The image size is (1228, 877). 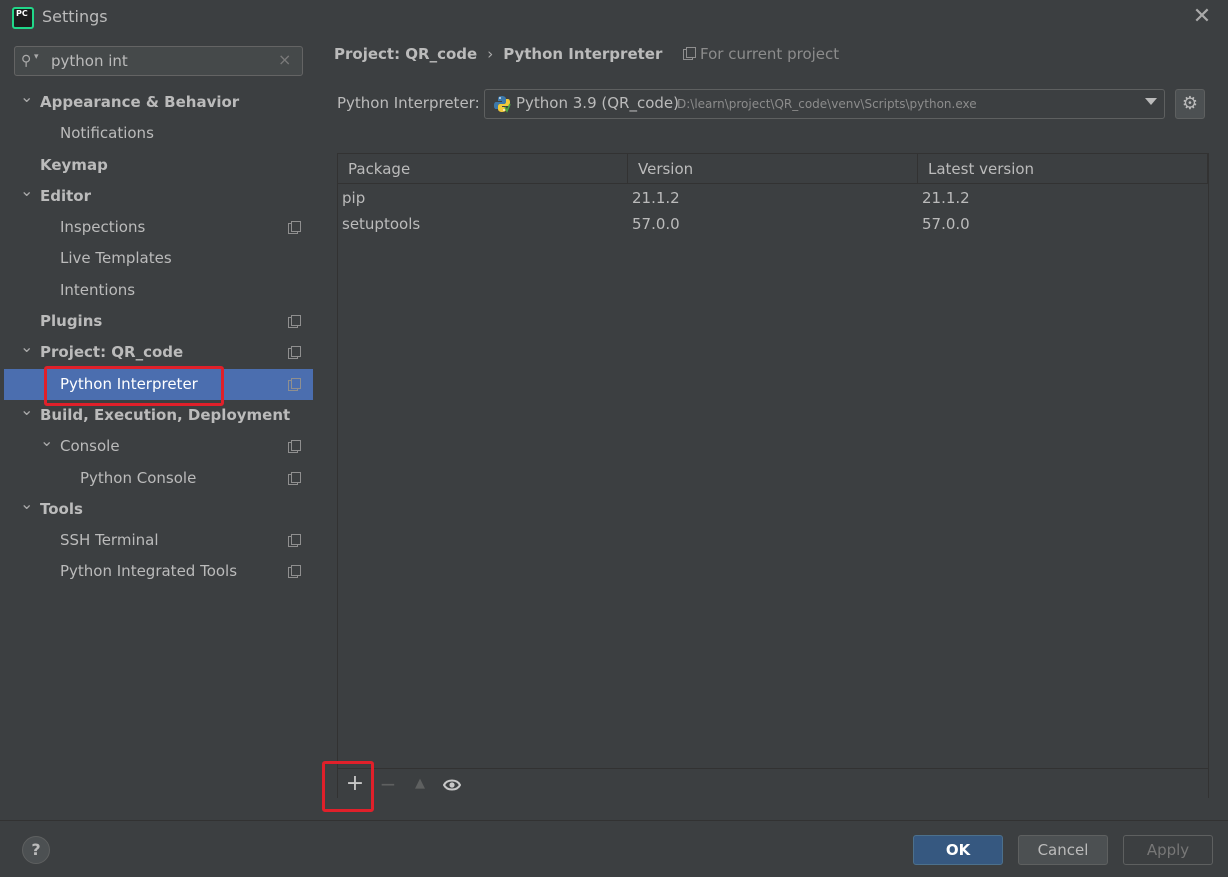 I want to click on sidebar-item-label: Live Templates, so click(x=116, y=258).